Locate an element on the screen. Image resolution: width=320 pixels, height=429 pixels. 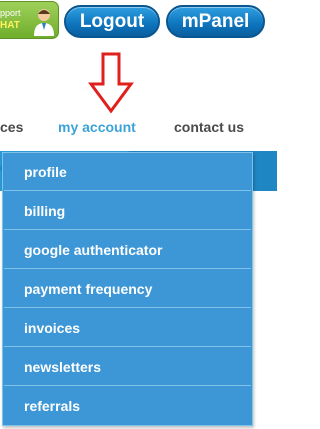
menu-item-invoices: invoices is located at coordinates (127, 328).